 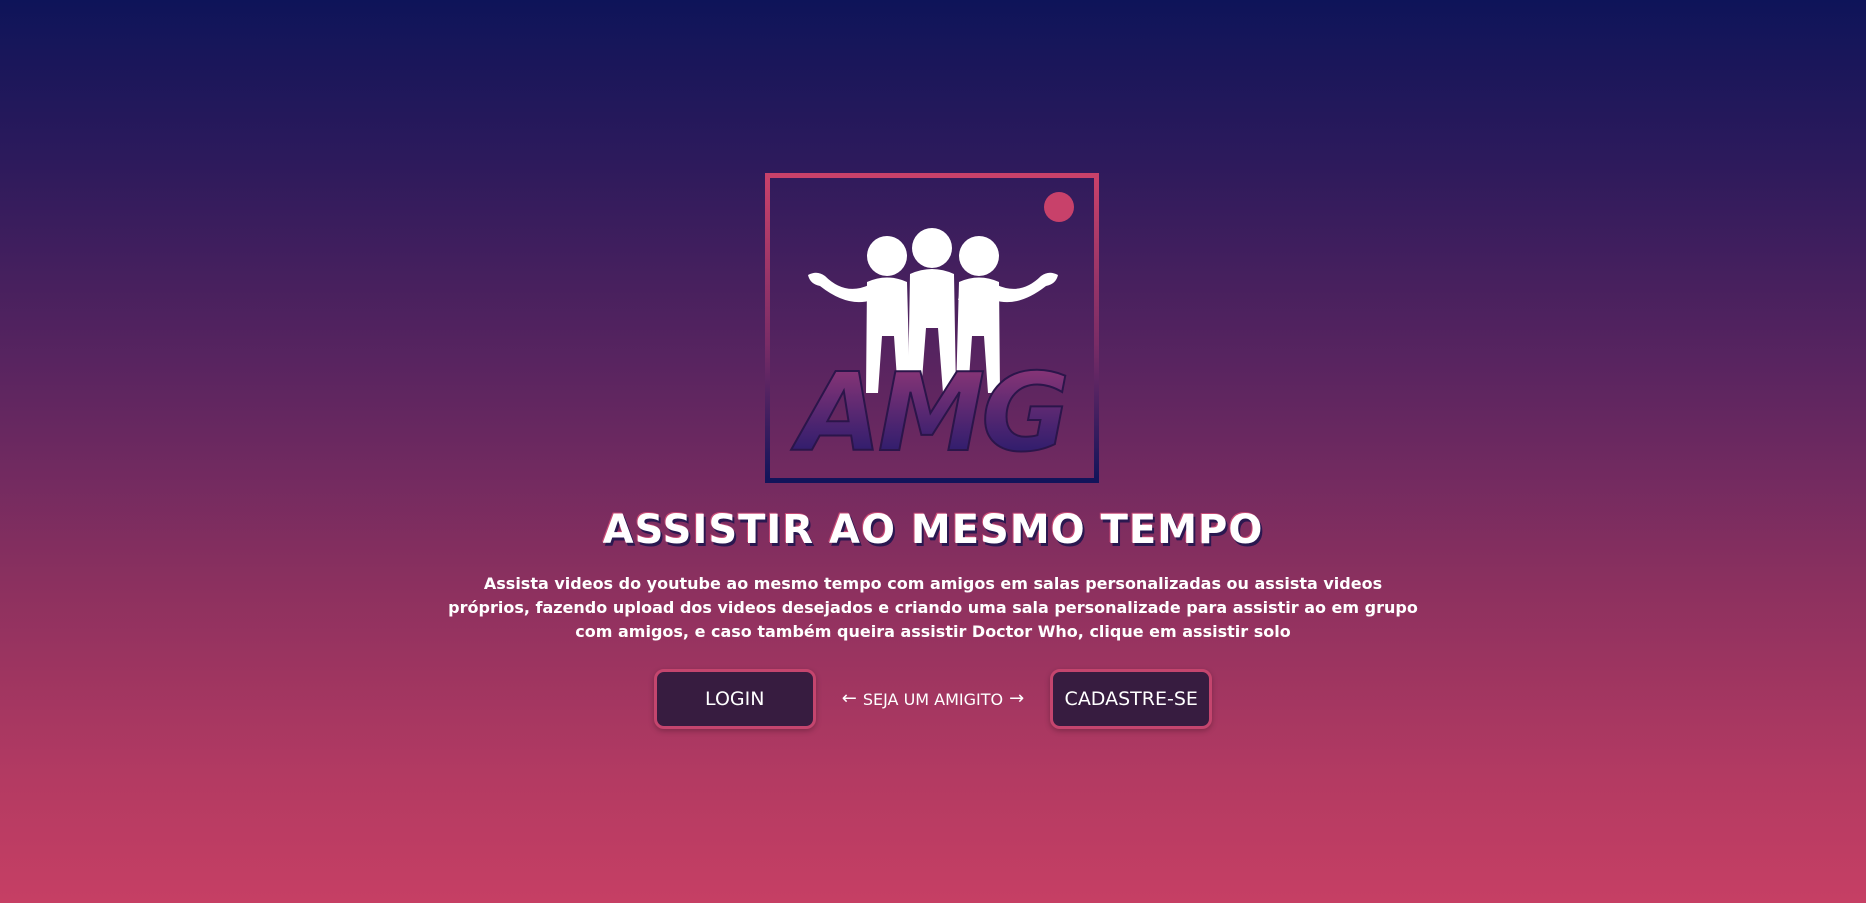 I want to click on logo-text: AMG, so click(x=928, y=413).